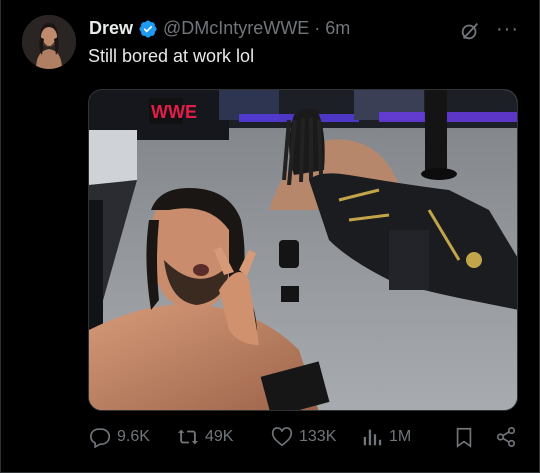 This screenshot has height=473, width=540. What do you see at coordinates (133, 436) in the screenshot?
I see `reply-count: 9.6K` at bounding box center [133, 436].